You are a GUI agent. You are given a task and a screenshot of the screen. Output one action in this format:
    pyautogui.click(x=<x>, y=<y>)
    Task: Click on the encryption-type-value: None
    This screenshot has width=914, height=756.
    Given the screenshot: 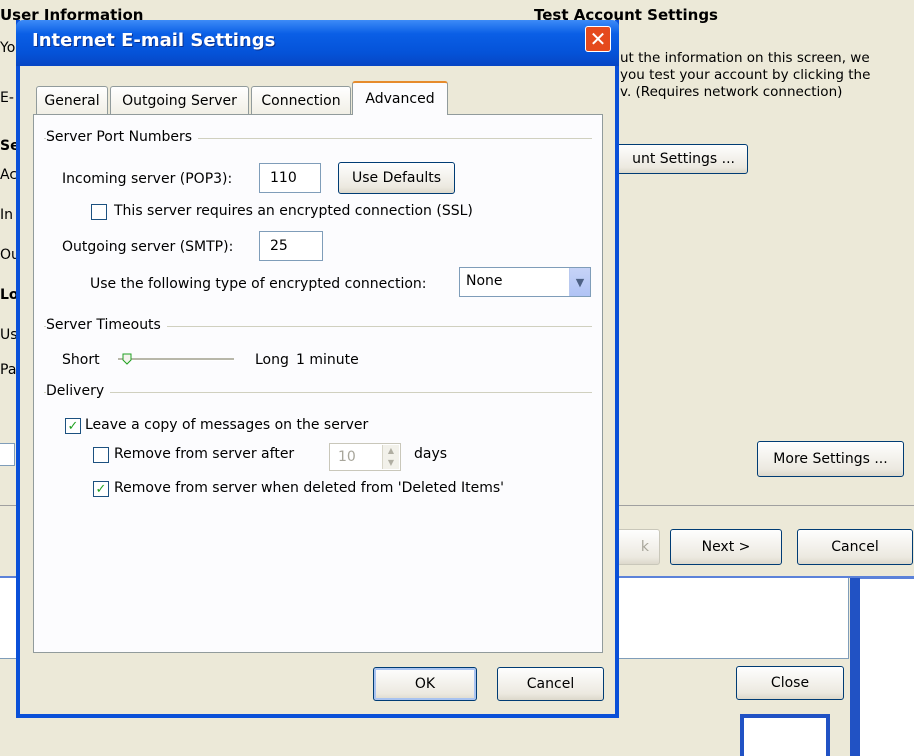 What is the action you would take?
    pyautogui.click(x=484, y=281)
    